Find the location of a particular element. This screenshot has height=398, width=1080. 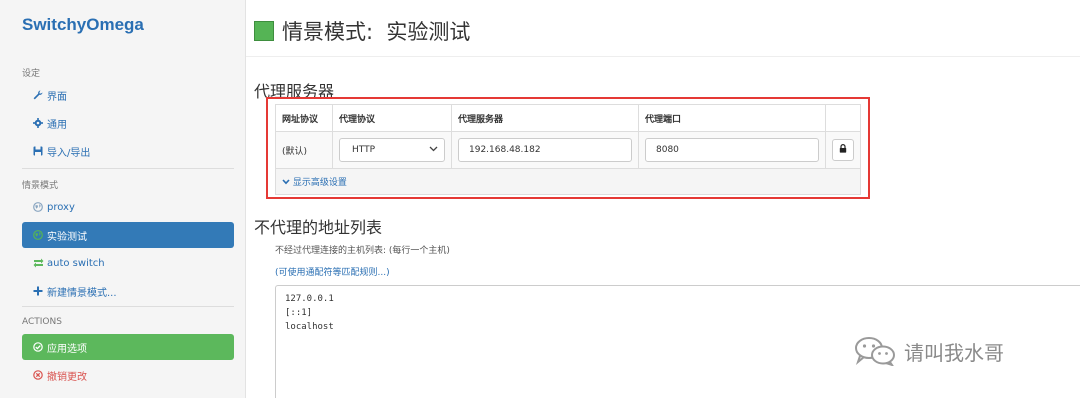

sidebar-item-label: 导入/导出 is located at coordinates (69, 153).